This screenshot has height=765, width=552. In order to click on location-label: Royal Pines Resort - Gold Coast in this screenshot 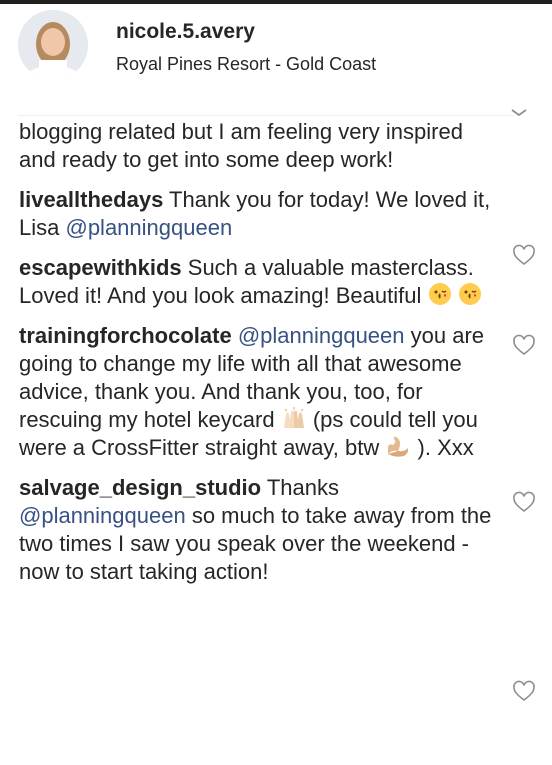, I will do `click(246, 64)`.